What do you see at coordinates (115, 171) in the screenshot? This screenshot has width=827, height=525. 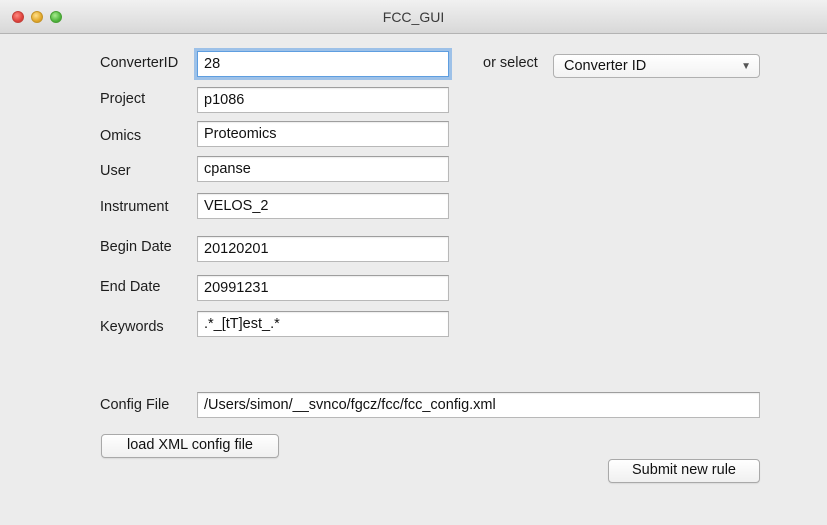 I see `user-label: User` at bounding box center [115, 171].